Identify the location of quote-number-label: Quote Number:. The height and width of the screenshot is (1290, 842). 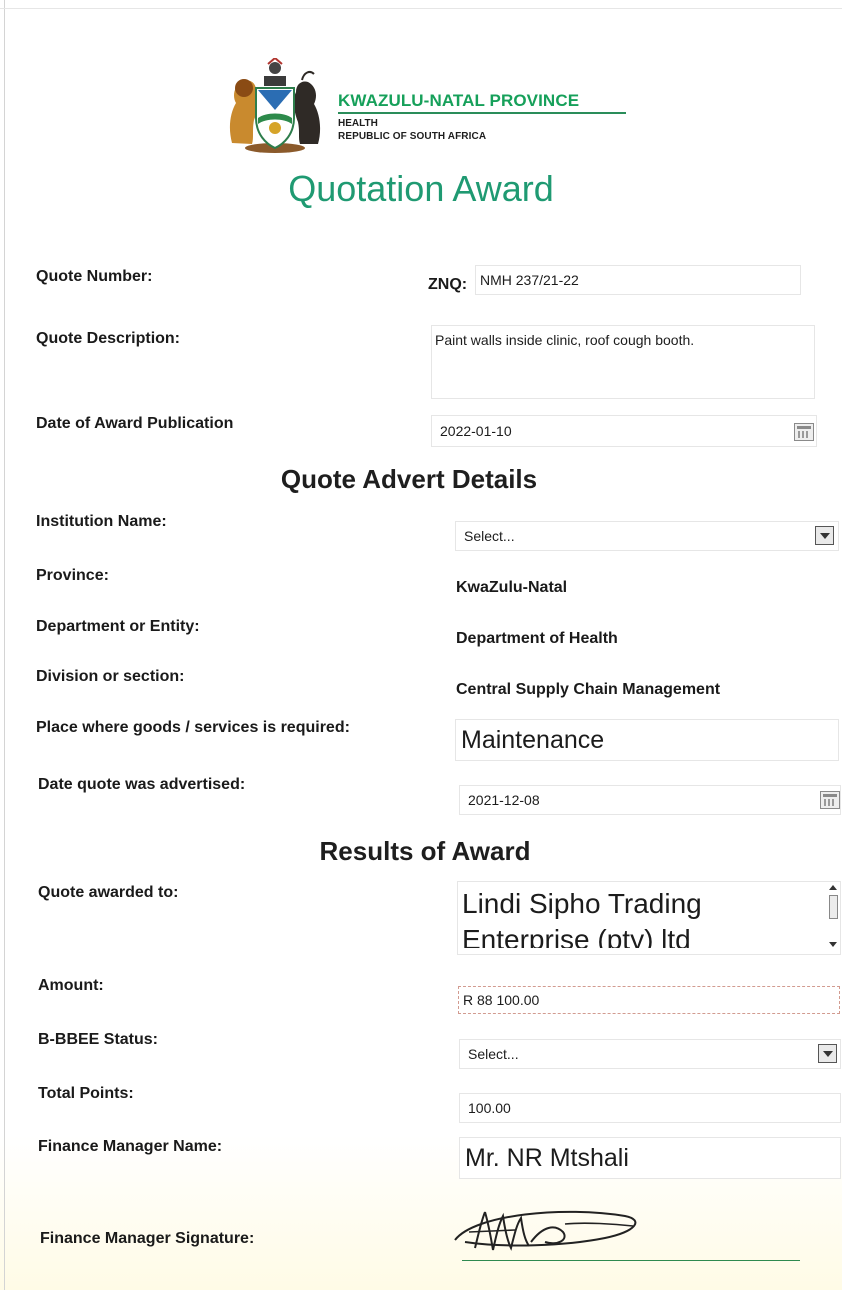
(94, 276).